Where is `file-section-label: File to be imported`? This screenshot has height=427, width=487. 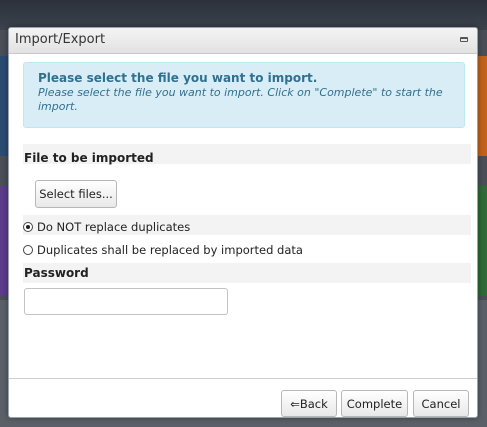 file-section-label: File to be imported is located at coordinates (89, 158).